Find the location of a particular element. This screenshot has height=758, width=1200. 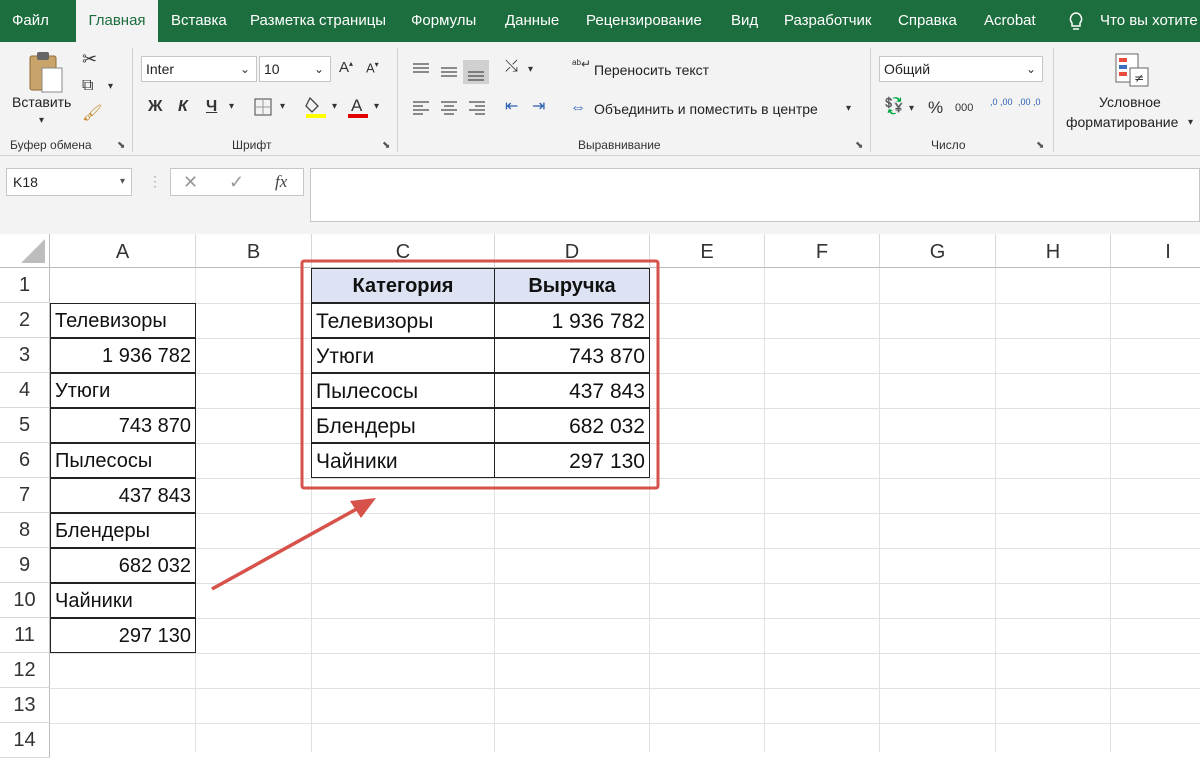

font-group-label: Шрифт is located at coordinates (252, 145).